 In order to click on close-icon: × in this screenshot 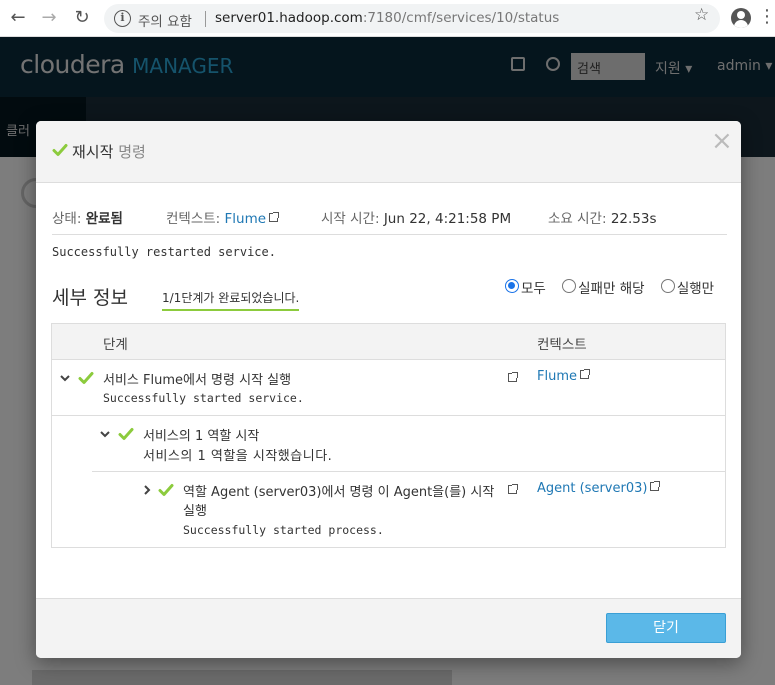, I will do `click(722, 141)`.